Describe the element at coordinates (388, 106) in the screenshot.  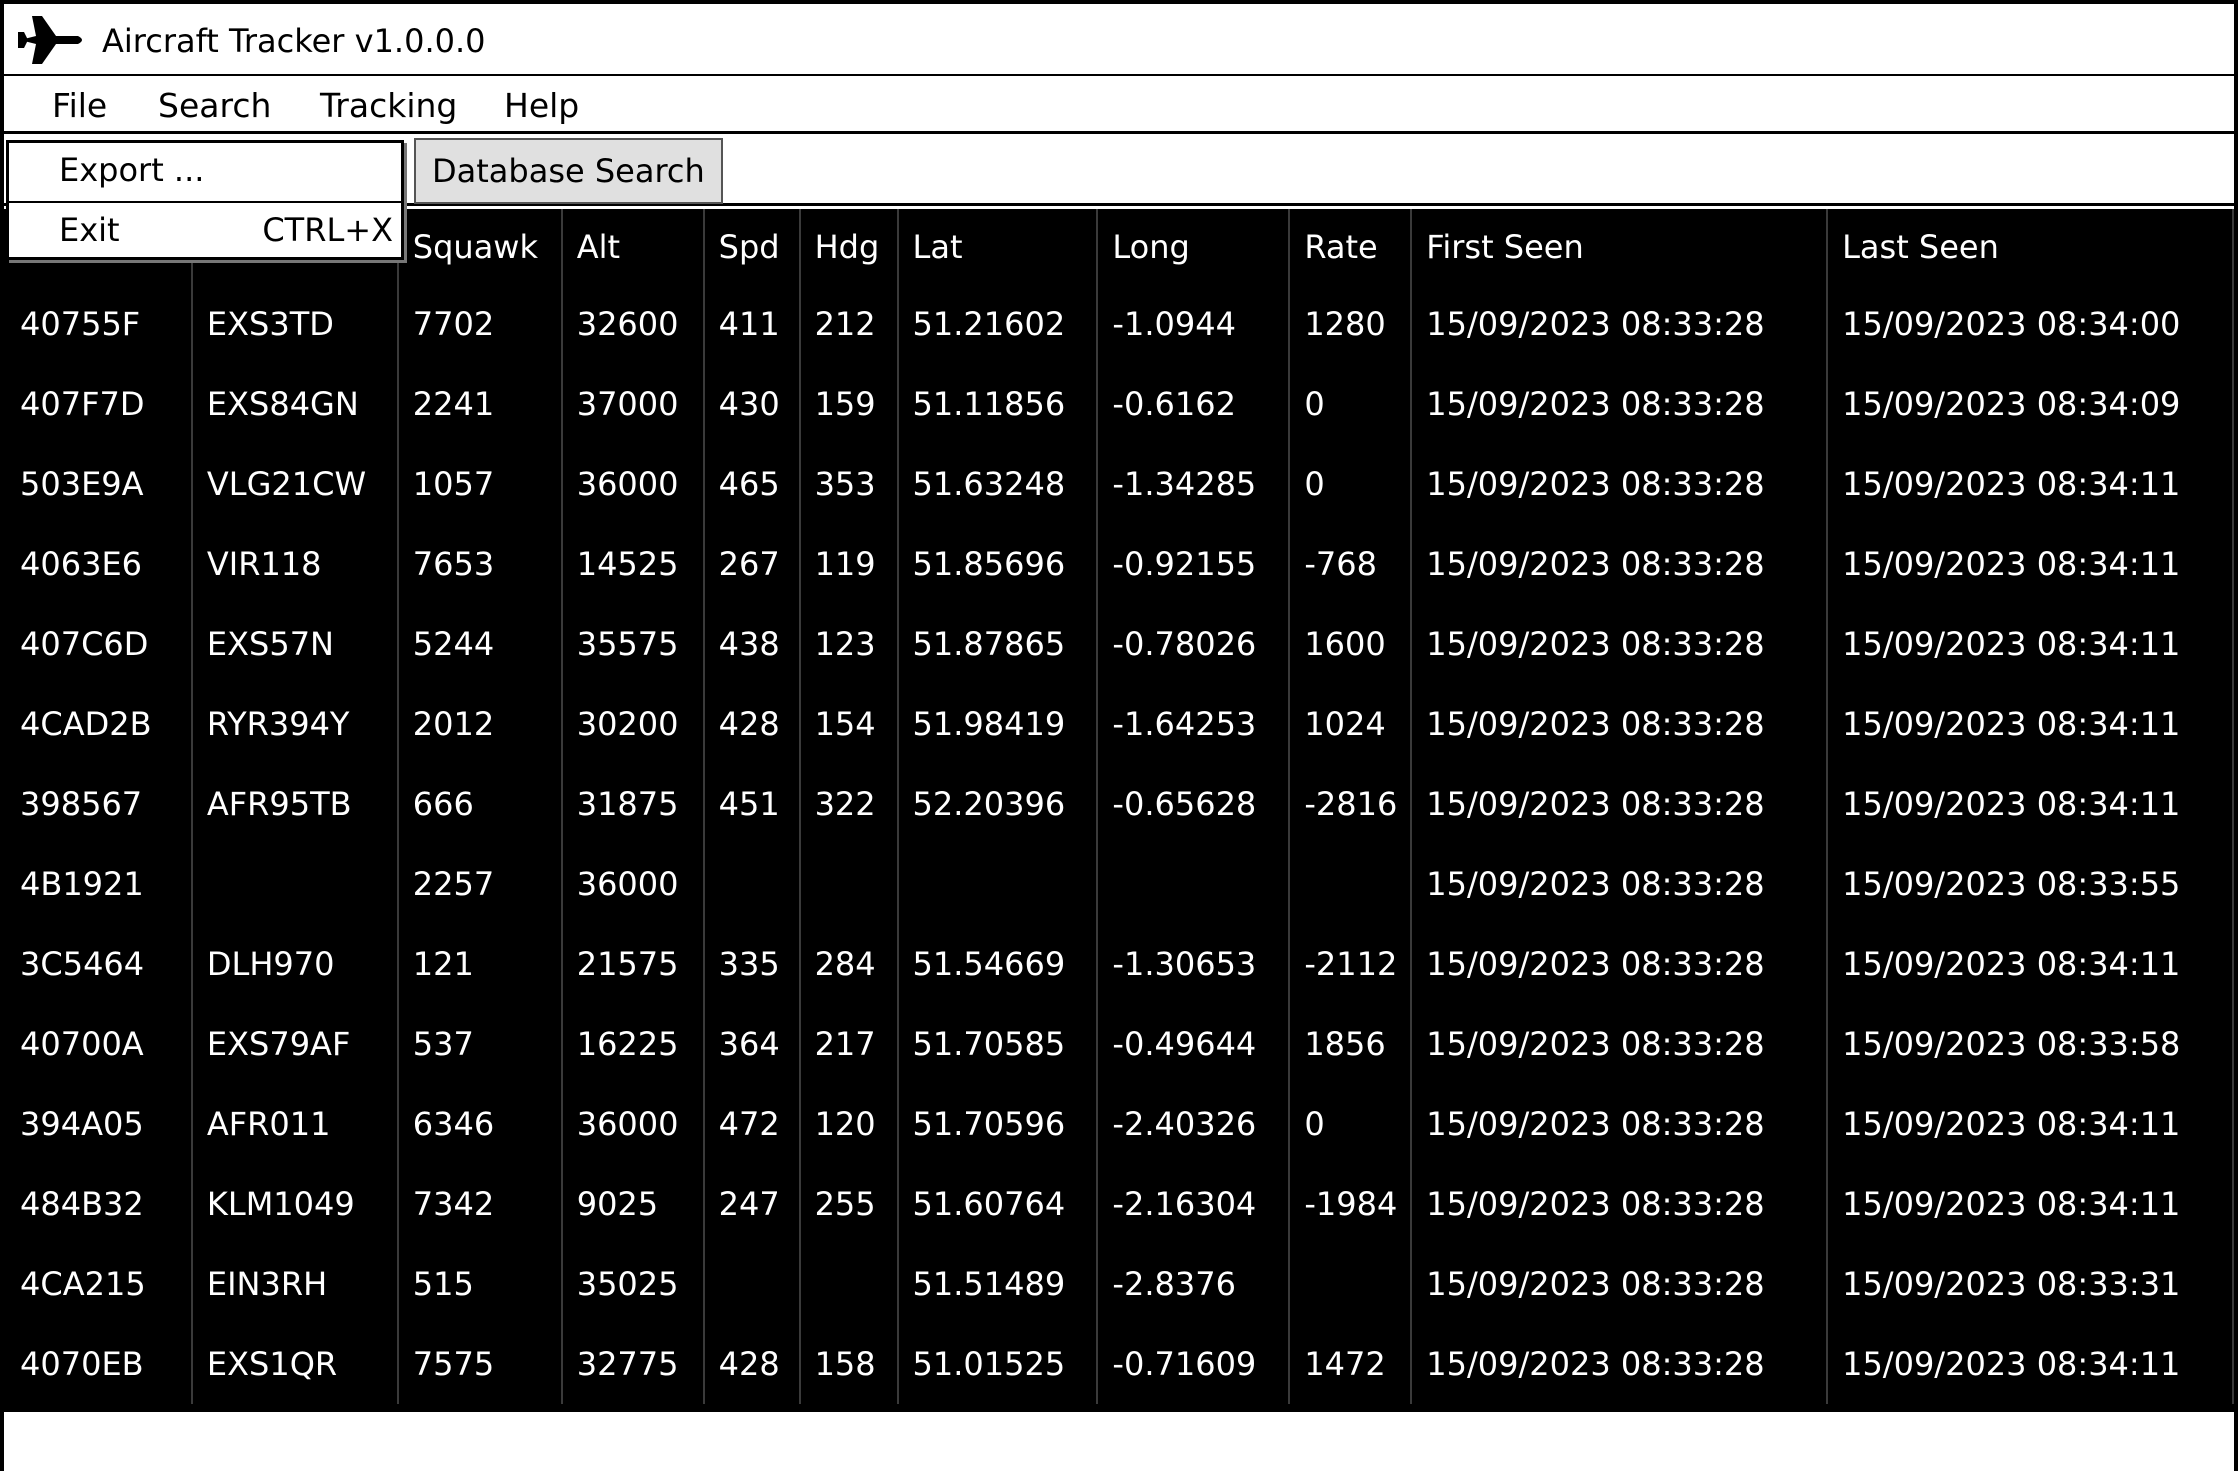
I see `menu-tracking: Tracking` at that location.